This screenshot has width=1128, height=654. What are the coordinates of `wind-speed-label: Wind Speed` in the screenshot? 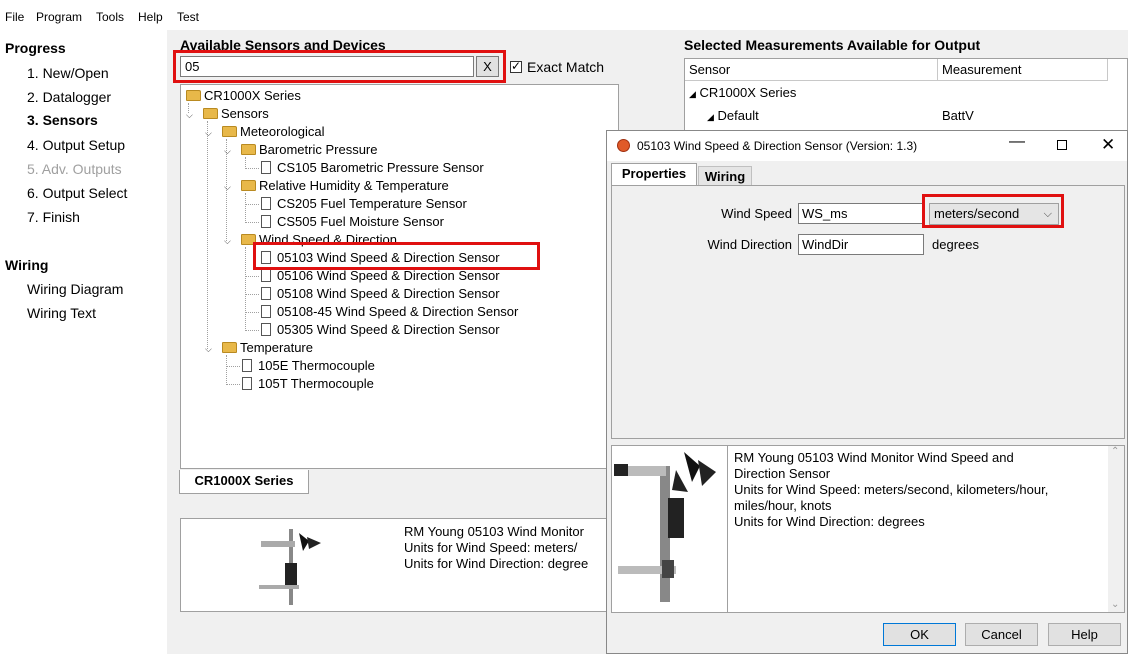 It's located at (756, 213).